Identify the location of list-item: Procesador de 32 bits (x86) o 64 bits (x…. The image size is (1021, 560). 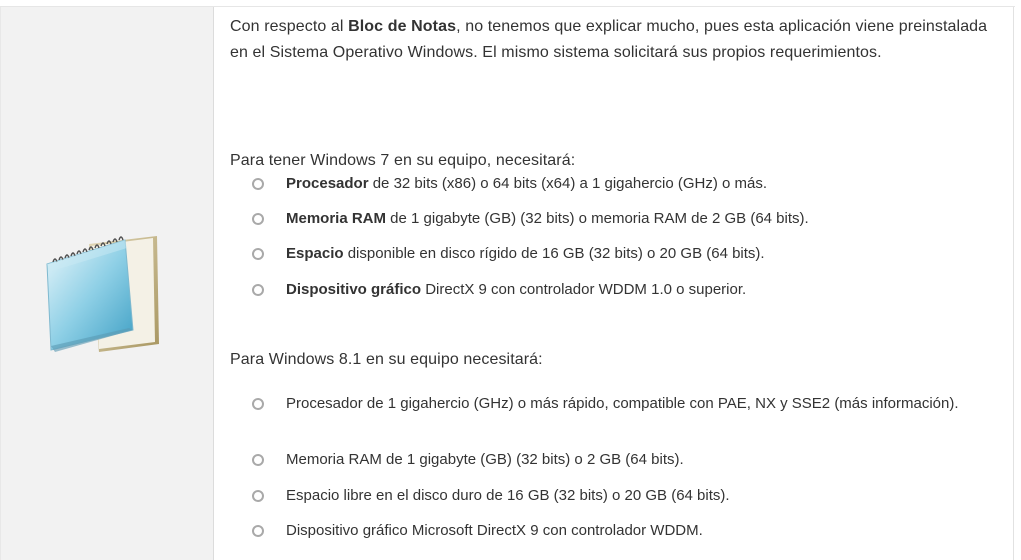
(636, 184).